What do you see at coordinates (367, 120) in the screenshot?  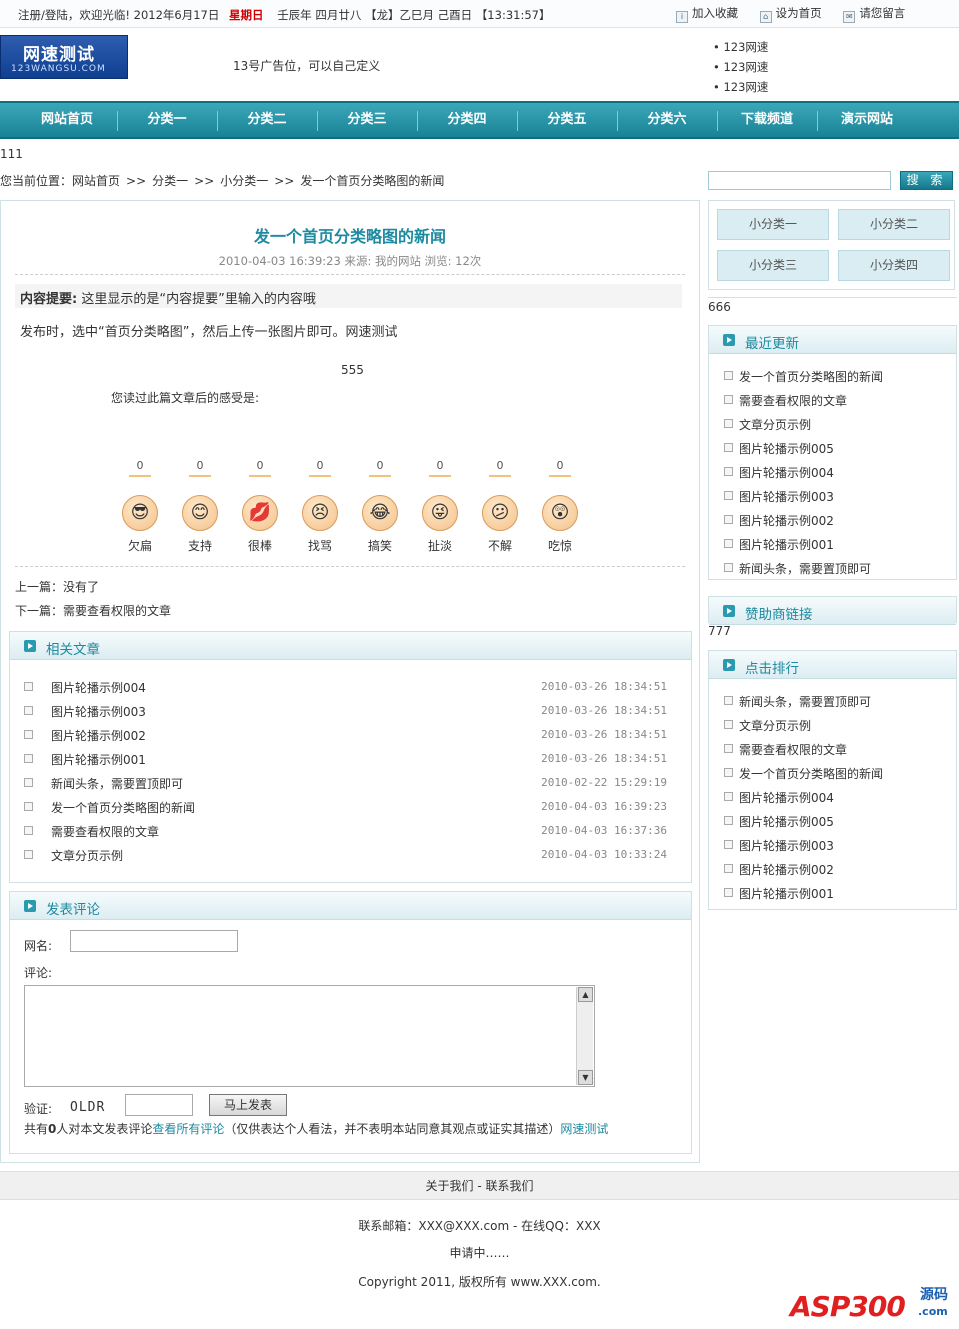 I see `nav-item-cat3: 分类三` at bounding box center [367, 120].